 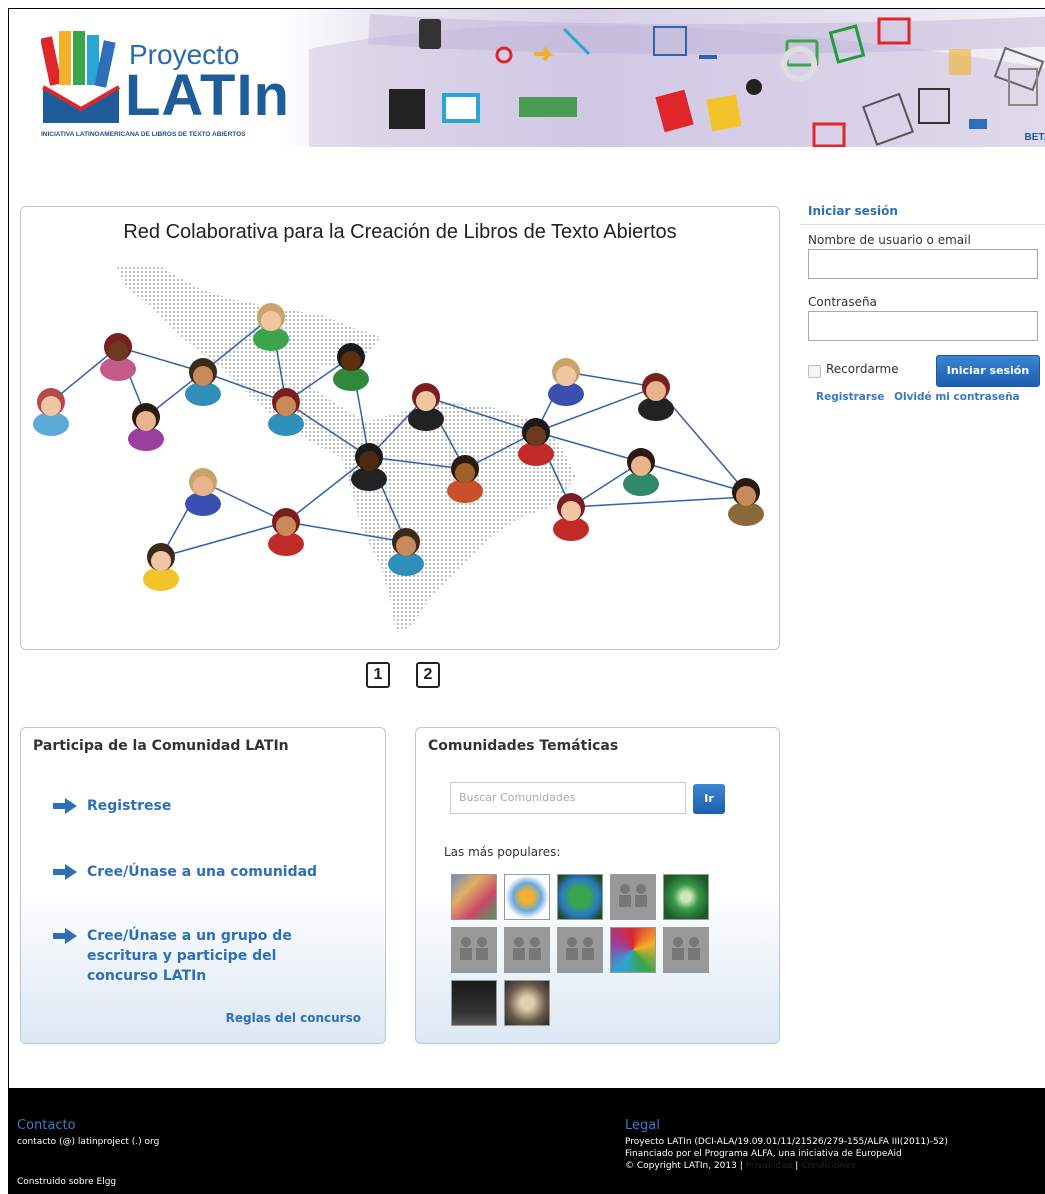 What do you see at coordinates (642, 1125) in the screenshot?
I see `legal-title: Legal` at bounding box center [642, 1125].